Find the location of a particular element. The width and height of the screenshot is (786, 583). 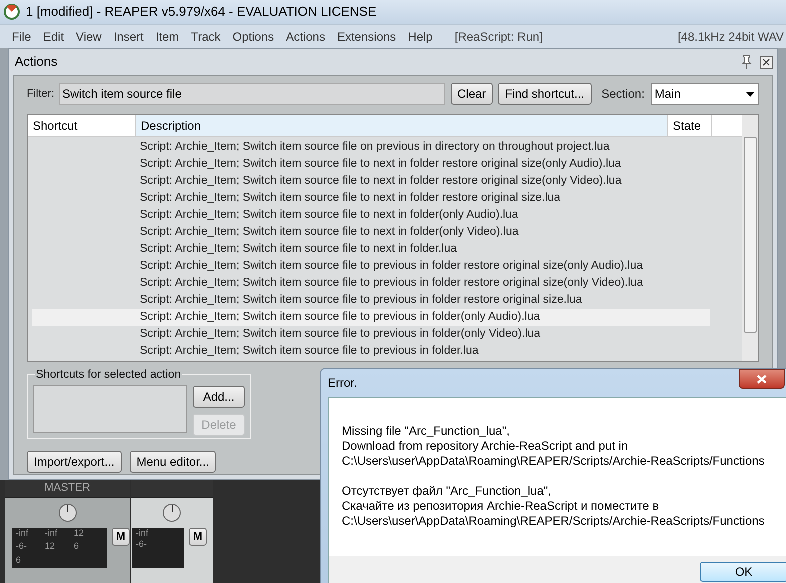

close-button is located at coordinates (762, 379).